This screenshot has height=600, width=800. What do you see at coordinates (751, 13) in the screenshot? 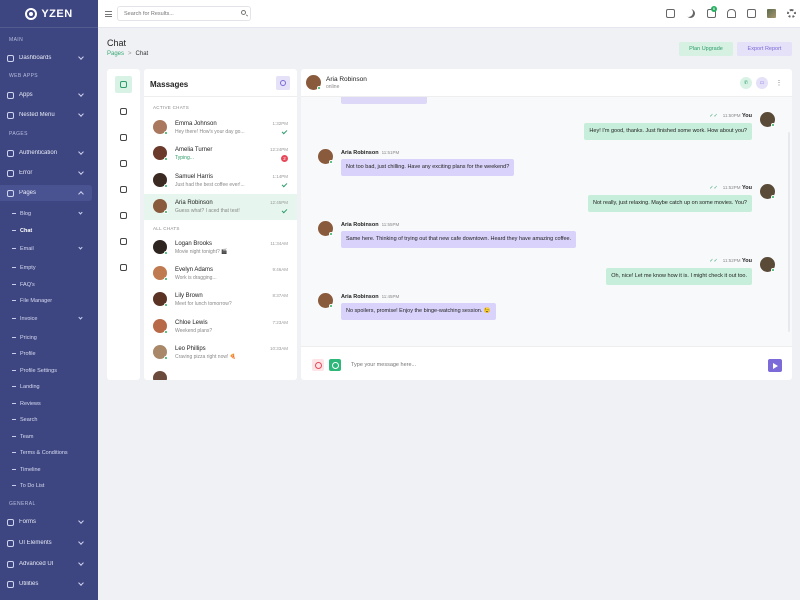
I see `apps-grid-icon` at bounding box center [751, 13].